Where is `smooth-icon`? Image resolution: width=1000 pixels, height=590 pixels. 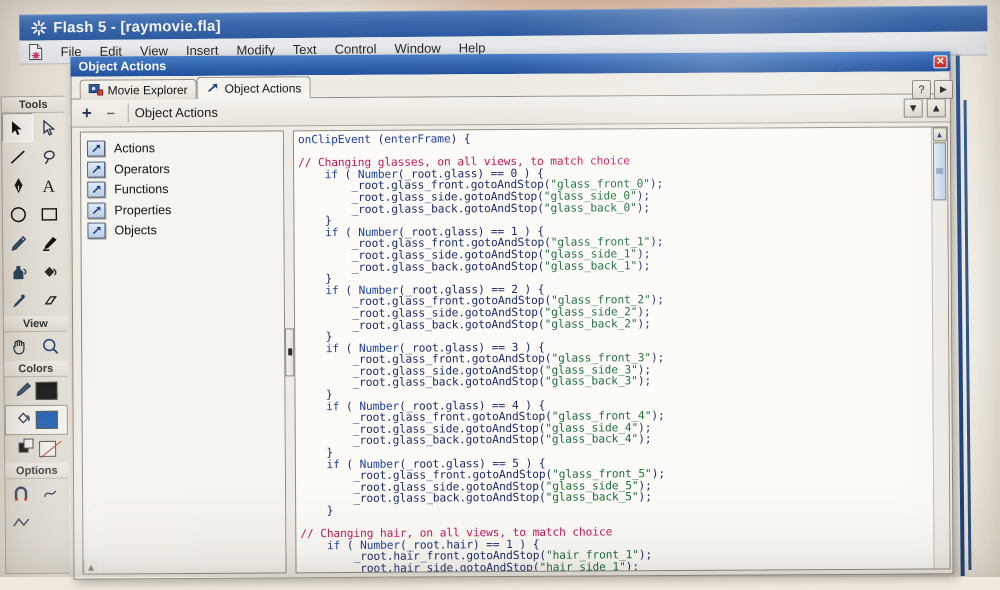
smooth-icon is located at coordinates (51, 493).